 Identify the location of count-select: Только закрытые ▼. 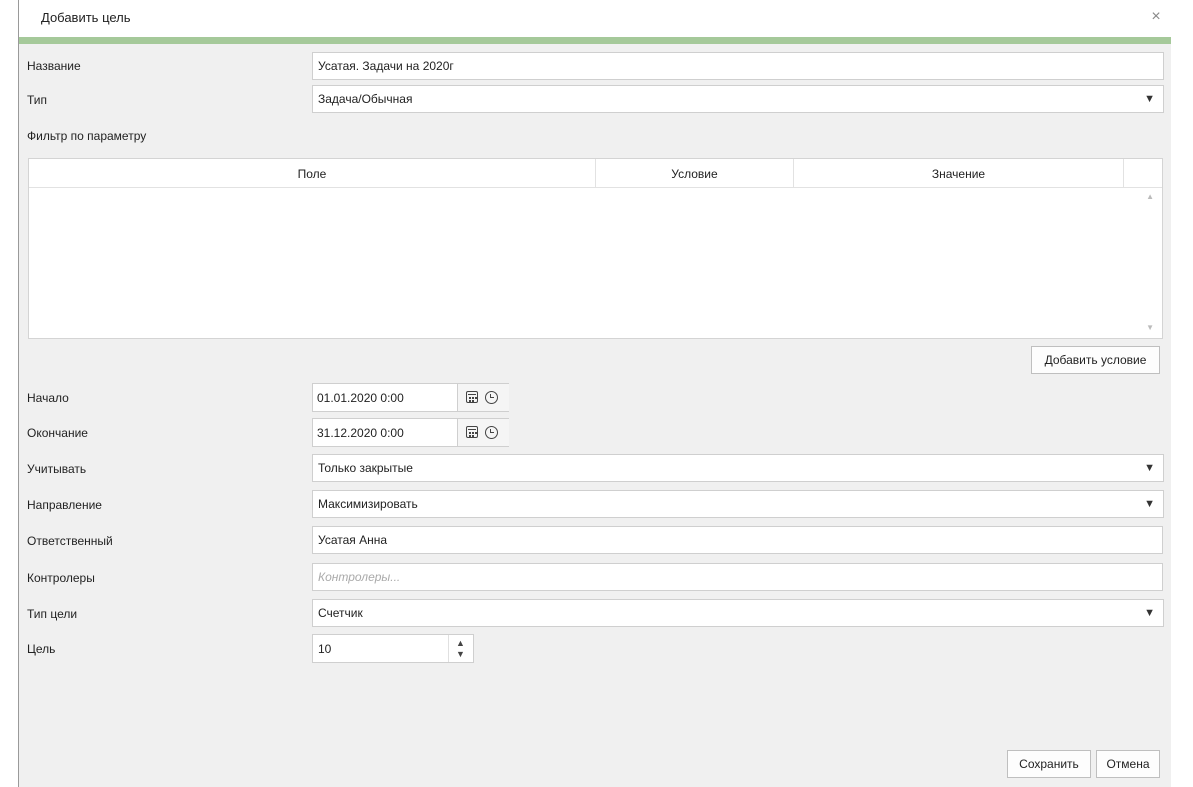
(738, 468).